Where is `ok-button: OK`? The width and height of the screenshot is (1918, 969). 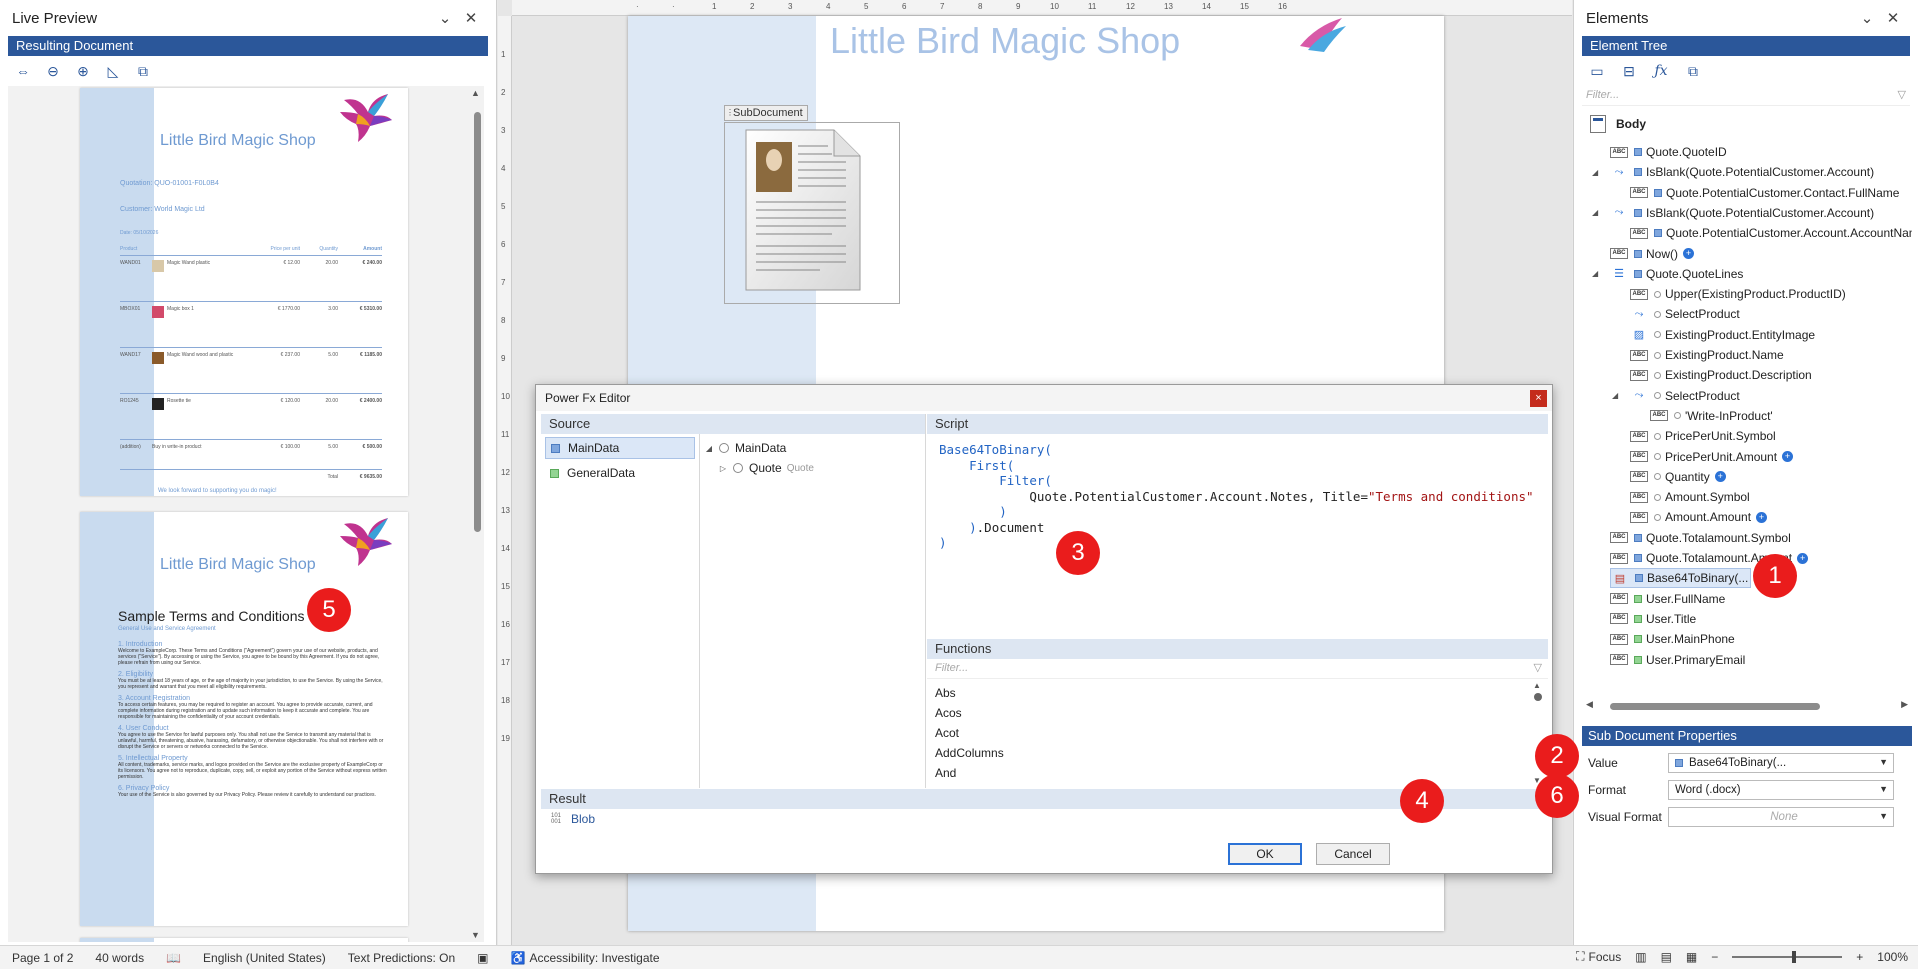
ok-button: OK is located at coordinates (1265, 854).